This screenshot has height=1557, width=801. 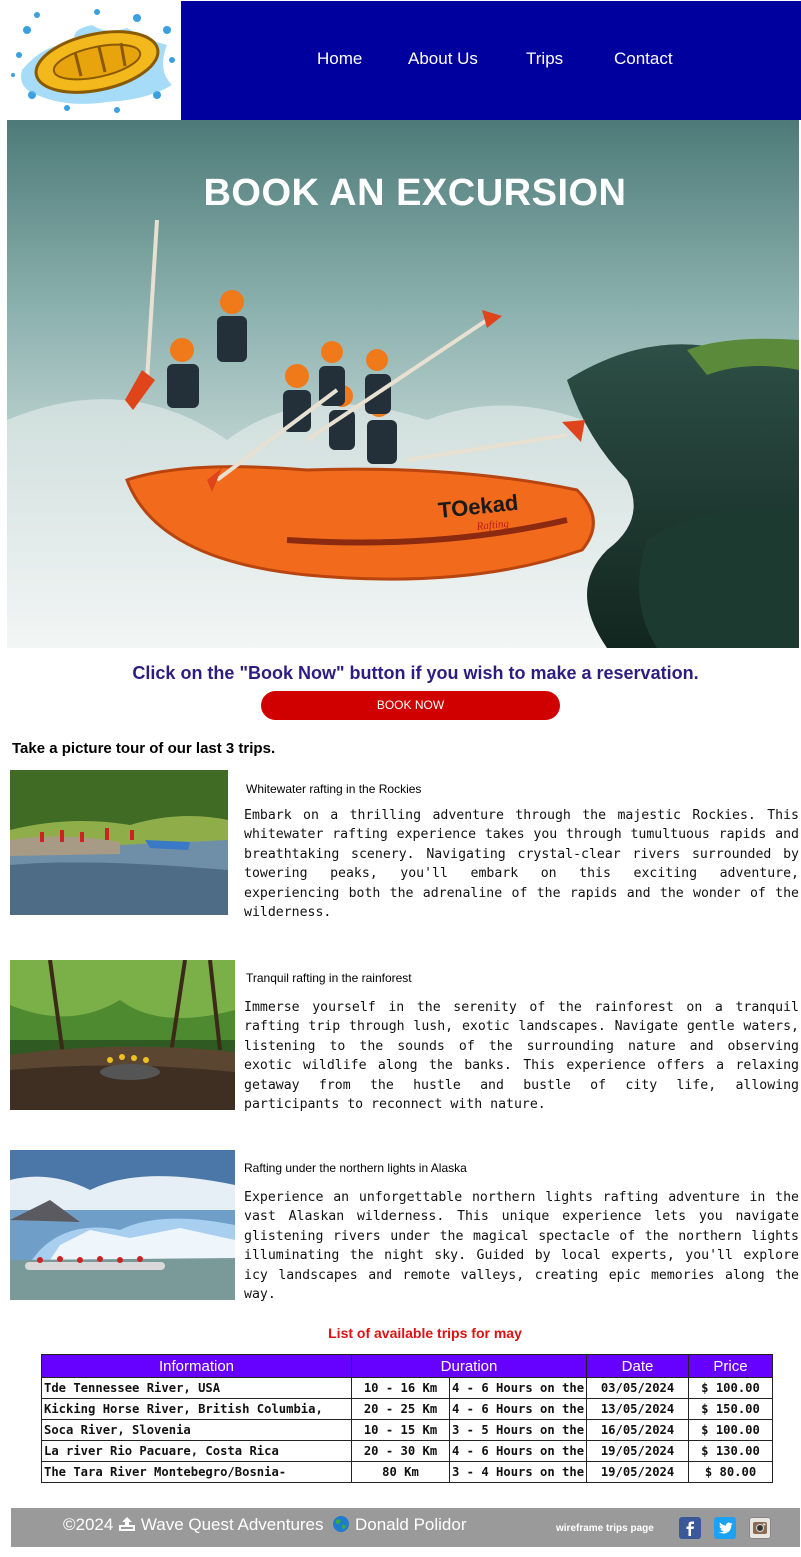 What do you see at coordinates (731, 1409) in the screenshot?
I see `trip-price: $ 150.00` at bounding box center [731, 1409].